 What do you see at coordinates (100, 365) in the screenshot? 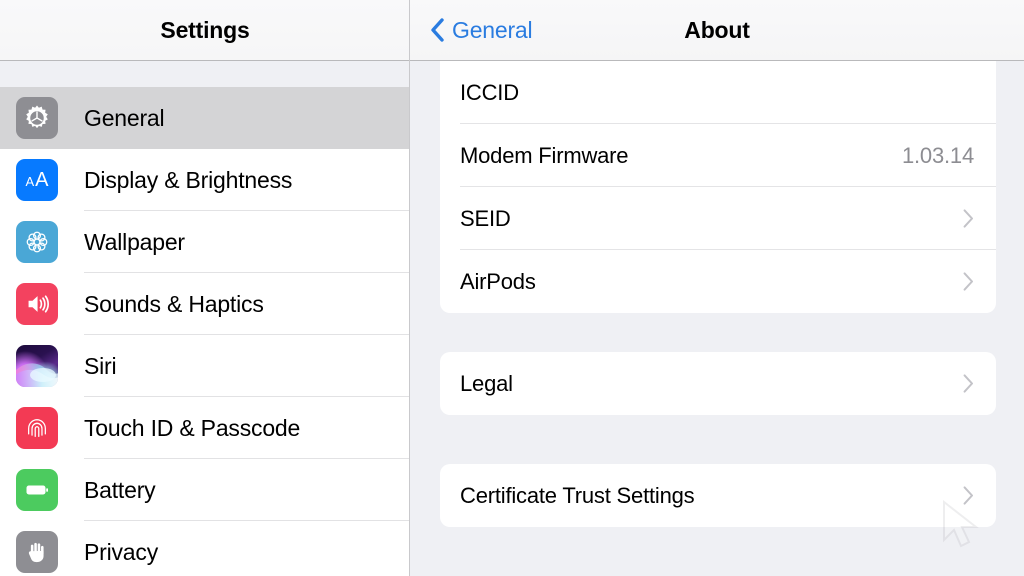
I see `sidebar-item-label: Siri` at bounding box center [100, 365].